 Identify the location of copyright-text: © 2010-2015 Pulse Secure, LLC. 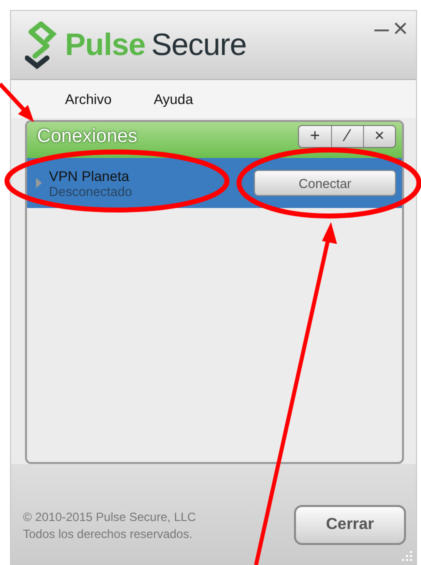
(109, 517).